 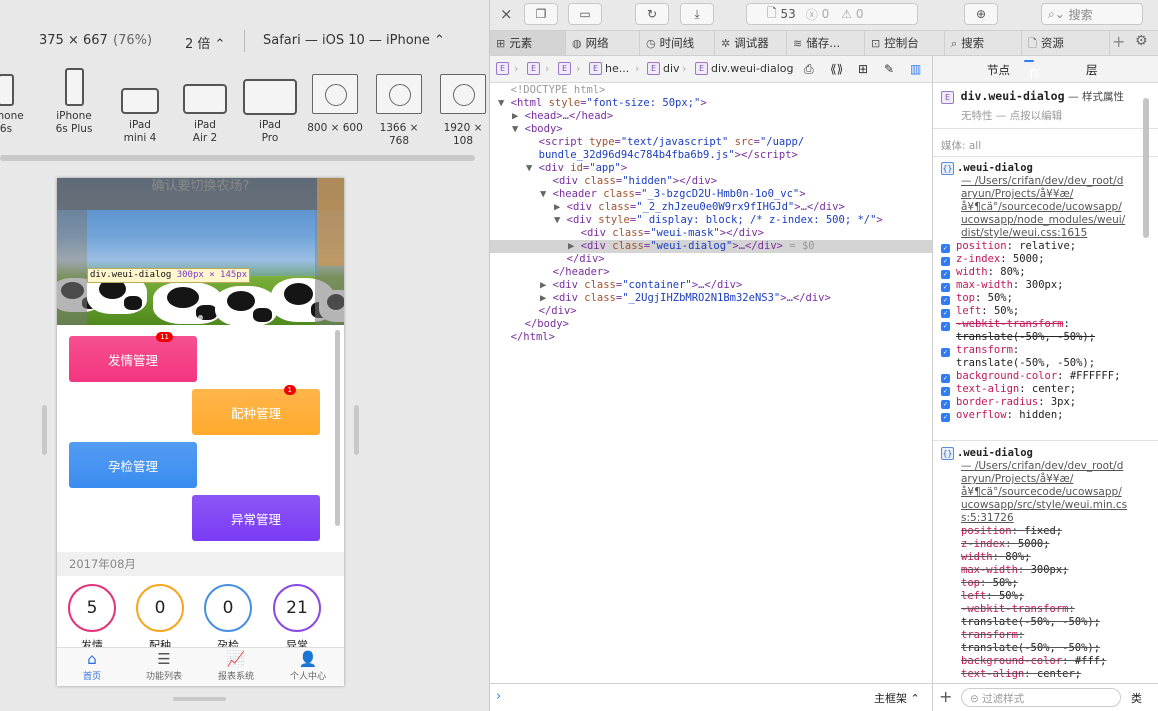 What do you see at coordinates (1033, 389) in the screenshot?
I see `style-property: ✓ text-align: center;` at bounding box center [1033, 389].